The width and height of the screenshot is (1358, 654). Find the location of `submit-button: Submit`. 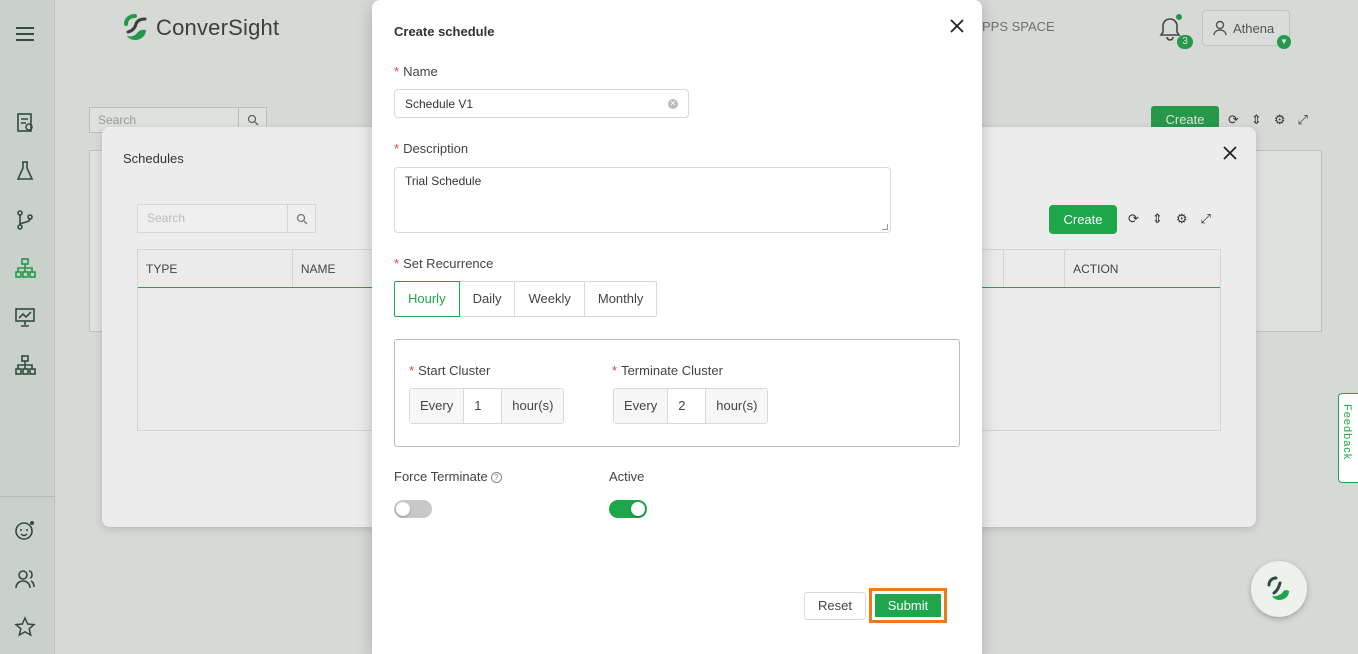

submit-button: Submit is located at coordinates (908, 605).